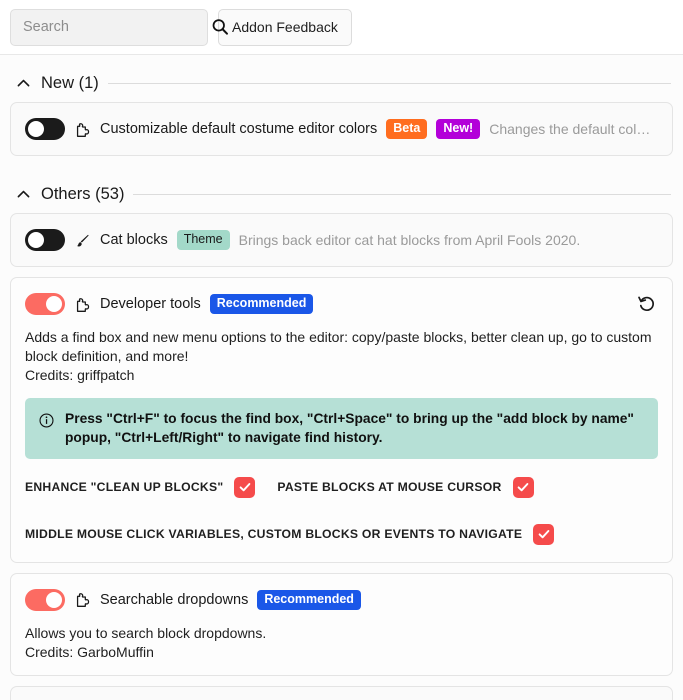  I want to click on info-circle-icon, so click(46, 420).